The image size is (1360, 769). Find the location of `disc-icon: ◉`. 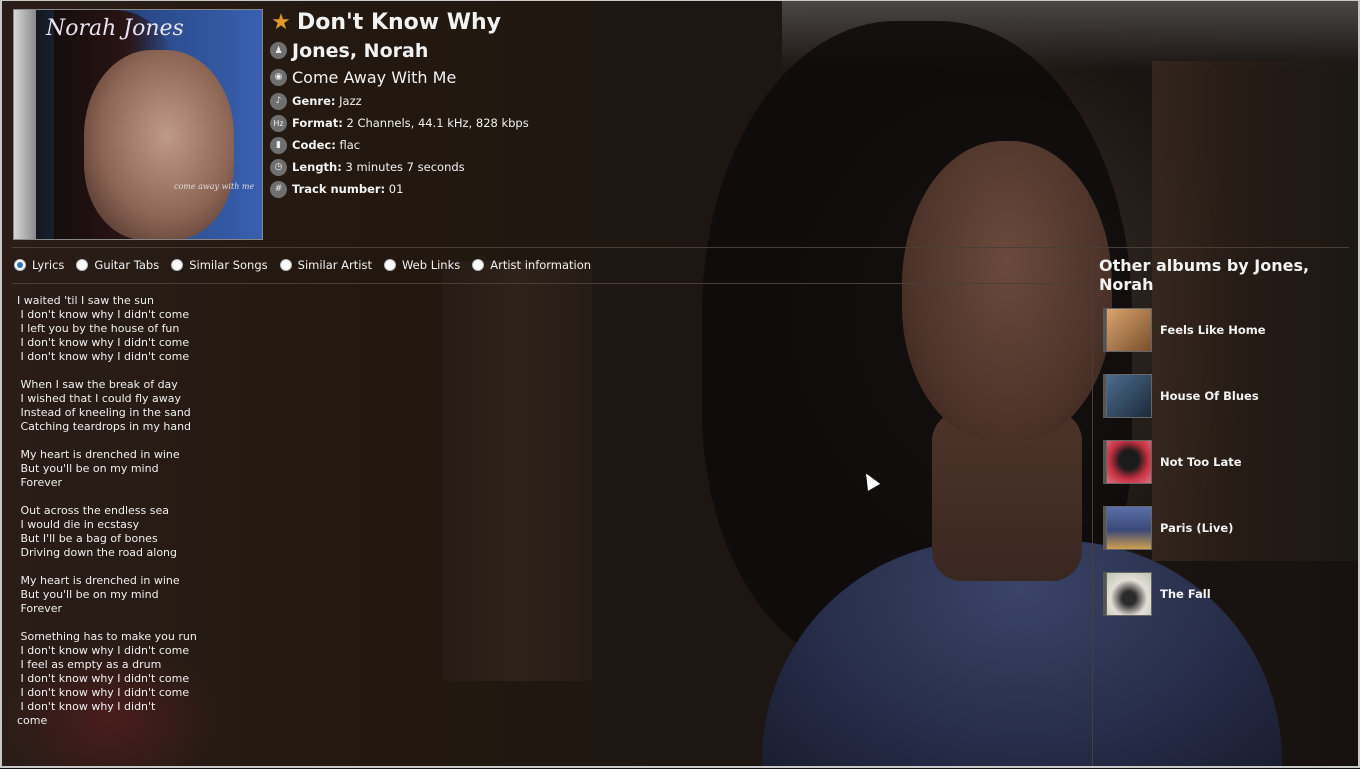

disc-icon: ◉ is located at coordinates (278, 77).